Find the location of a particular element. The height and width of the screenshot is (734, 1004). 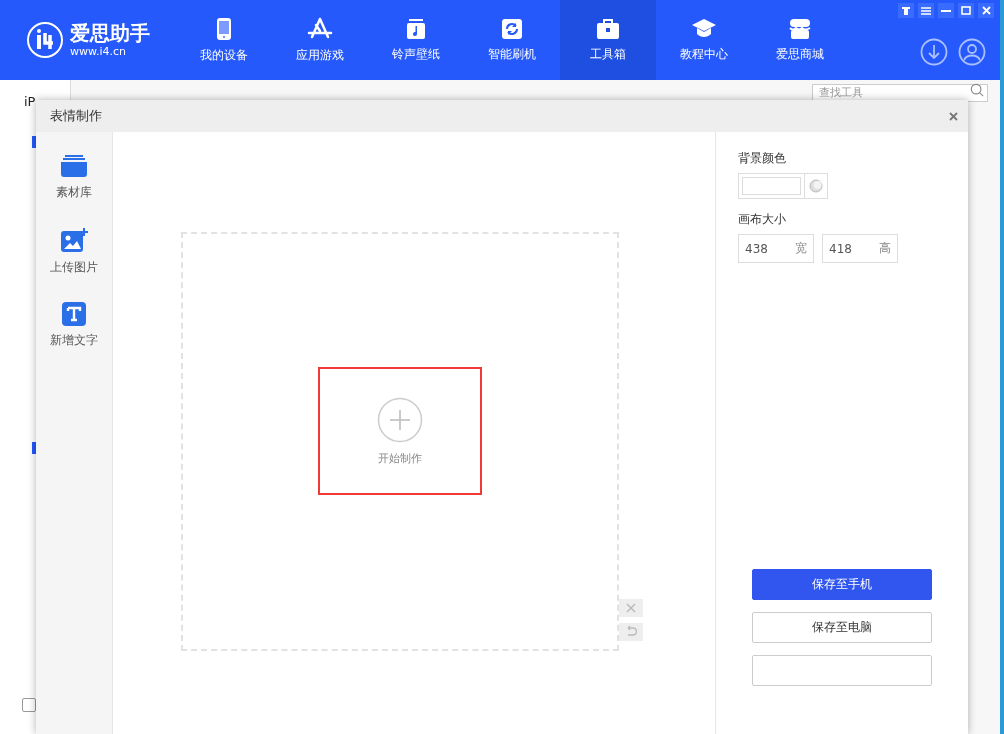

tool-item: 新增文字 is located at coordinates (74, 325).